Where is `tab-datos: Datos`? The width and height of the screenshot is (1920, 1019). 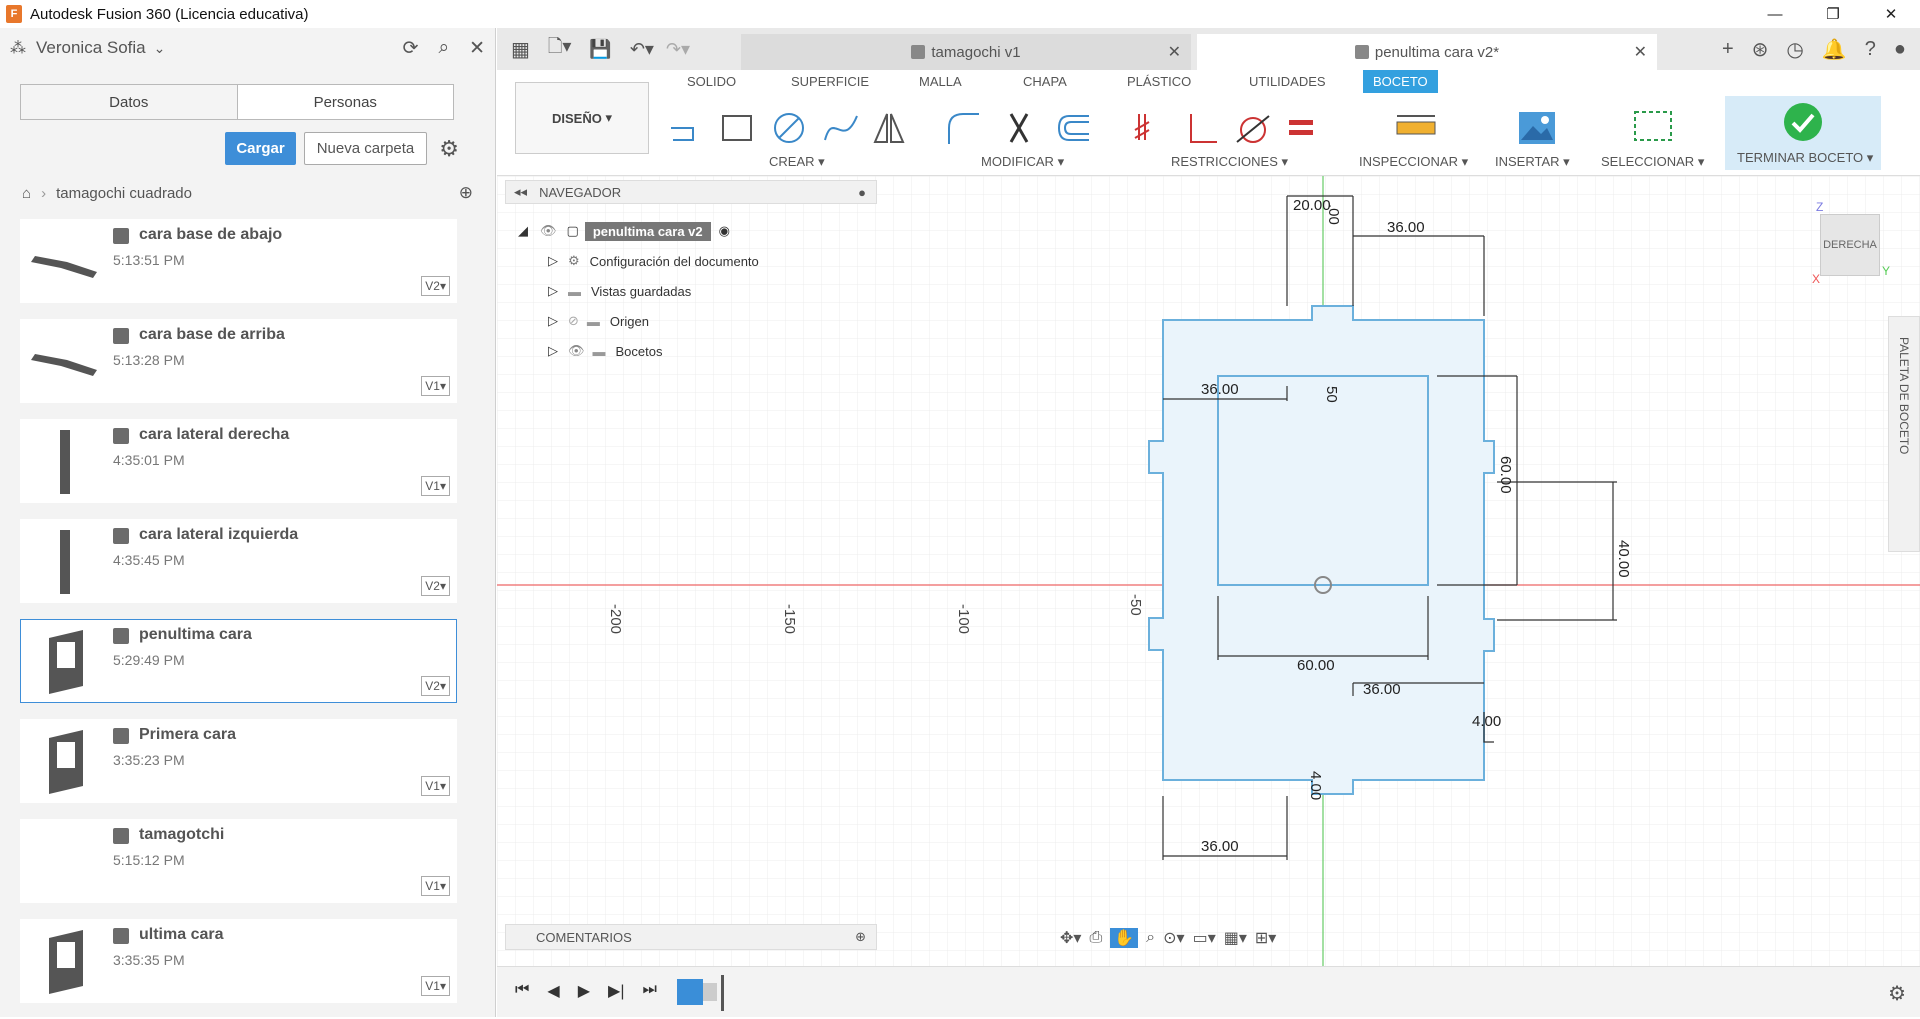
tab-datos: Datos is located at coordinates (129, 102).